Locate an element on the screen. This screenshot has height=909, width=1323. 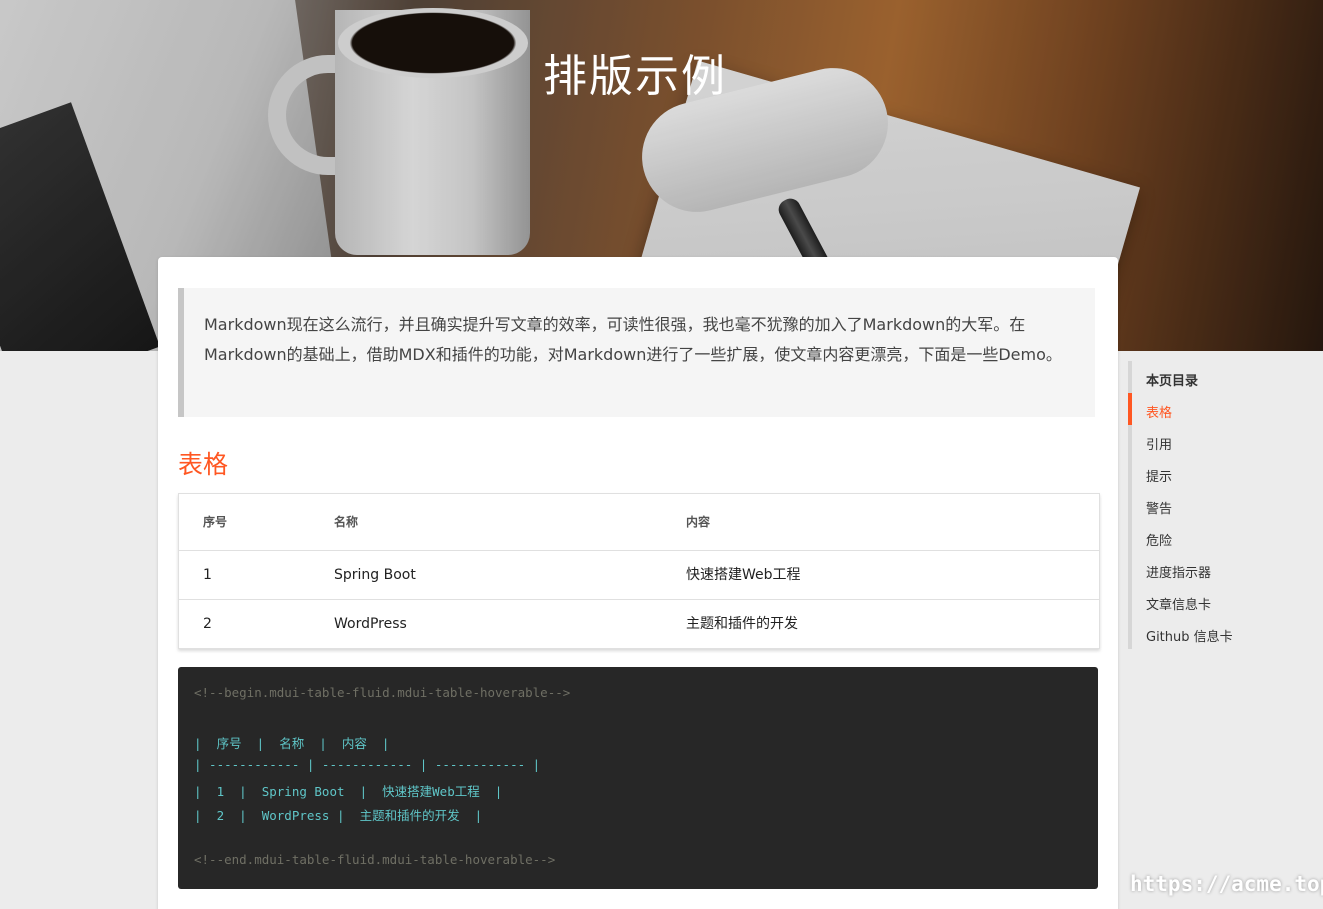
table-row: 1 Spring Boot 快速搭建Web工程 is located at coordinates (639, 575).